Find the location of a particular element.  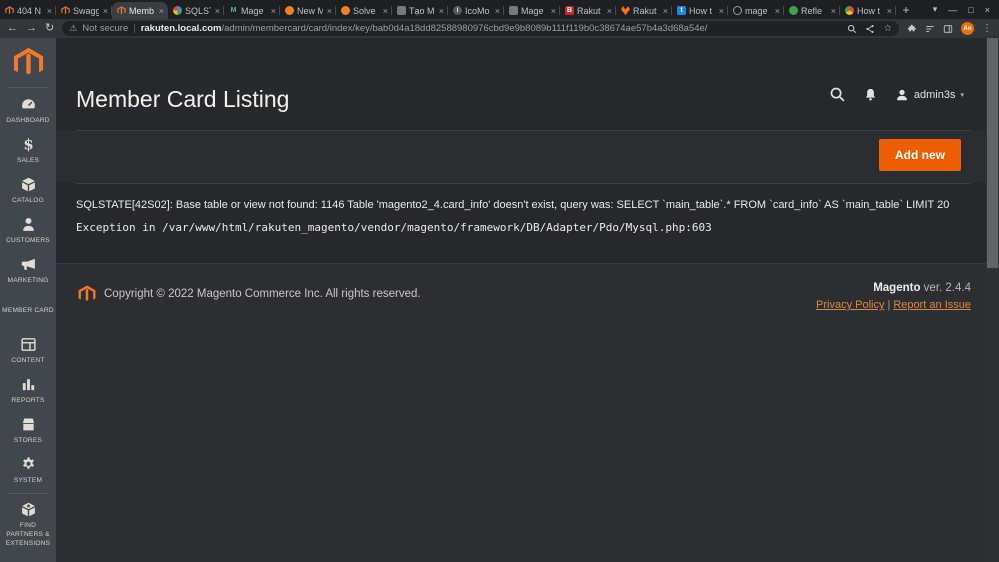

tab-title: 404 N is located at coordinates (29, 10).